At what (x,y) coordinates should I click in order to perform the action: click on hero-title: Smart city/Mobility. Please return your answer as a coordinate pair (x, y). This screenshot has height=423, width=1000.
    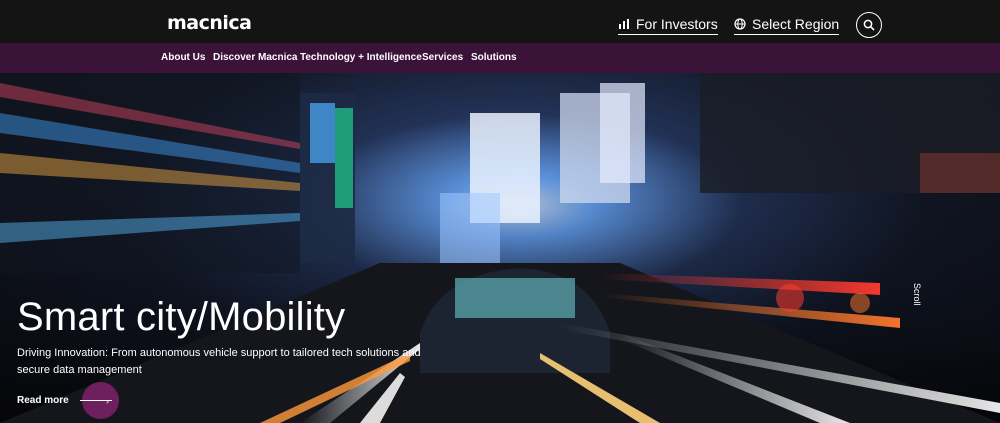
    Looking at the image, I should click on (181, 317).